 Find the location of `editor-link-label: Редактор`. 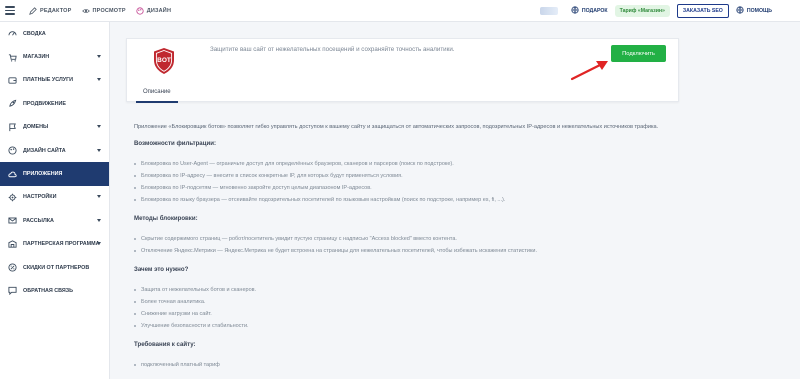

editor-link-label: Редактор is located at coordinates (56, 10).